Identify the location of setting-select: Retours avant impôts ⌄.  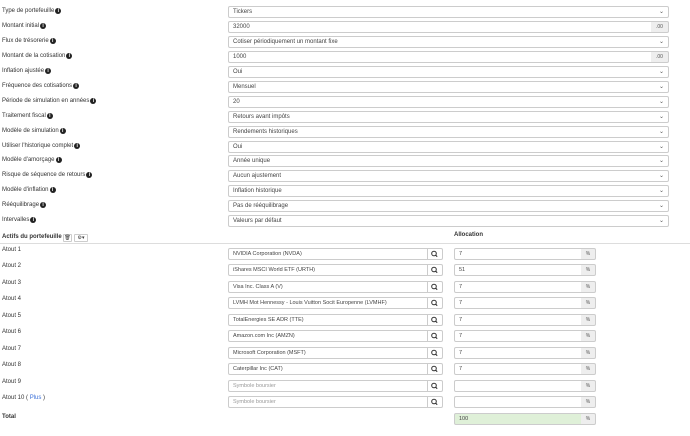
(448, 117).